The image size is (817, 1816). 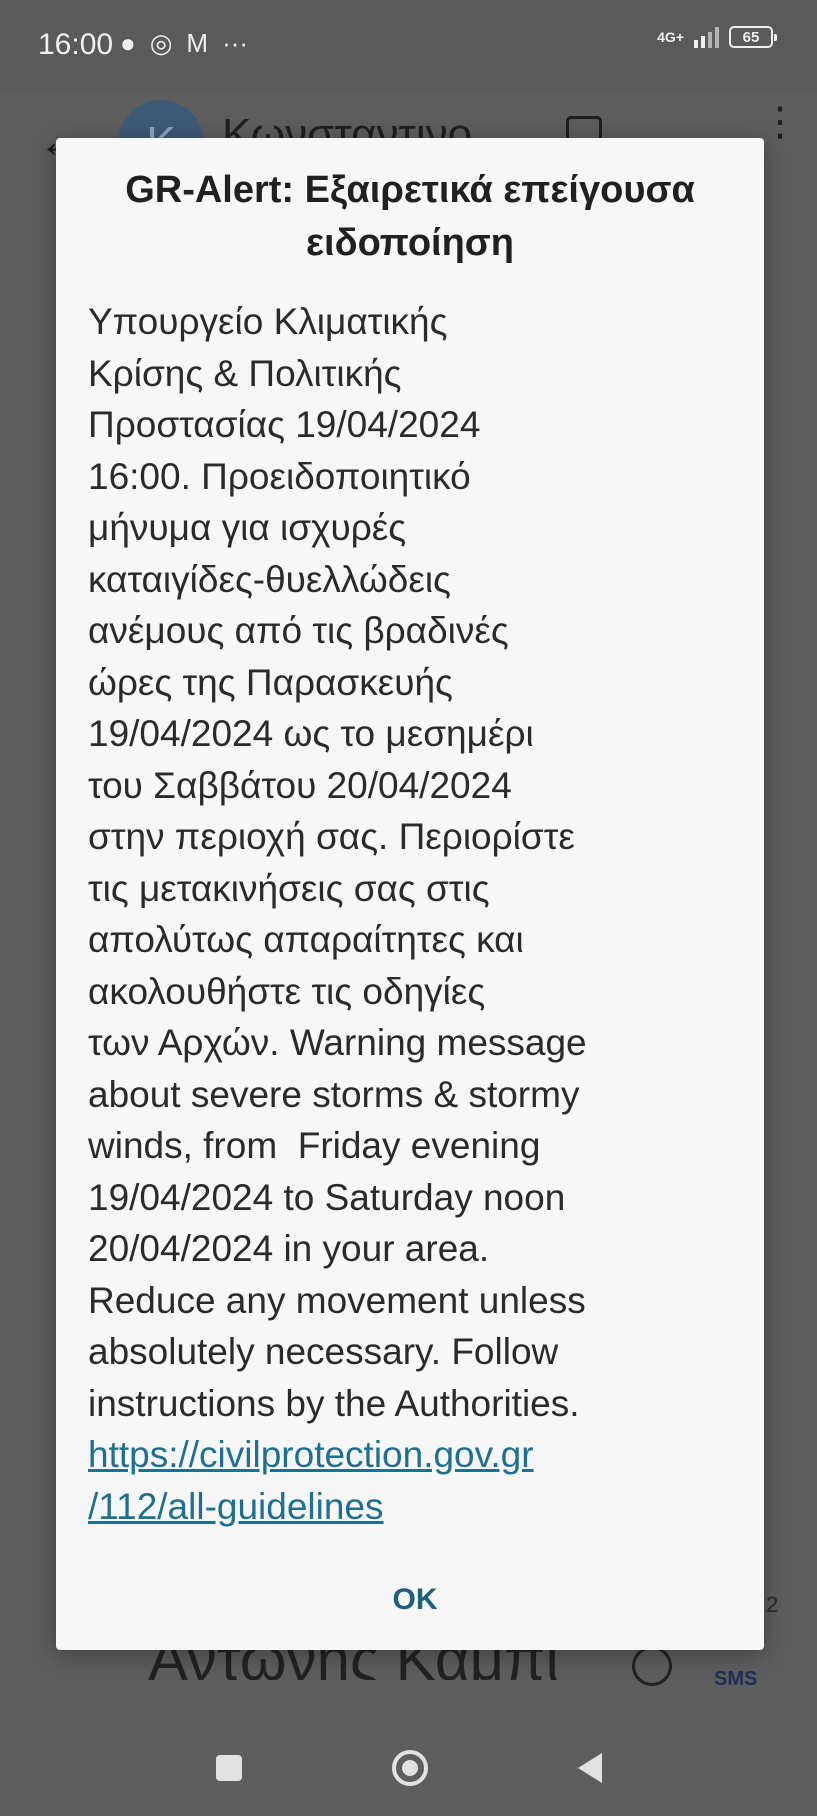 What do you see at coordinates (652, 1666) in the screenshot?
I see `emoji-icon` at bounding box center [652, 1666].